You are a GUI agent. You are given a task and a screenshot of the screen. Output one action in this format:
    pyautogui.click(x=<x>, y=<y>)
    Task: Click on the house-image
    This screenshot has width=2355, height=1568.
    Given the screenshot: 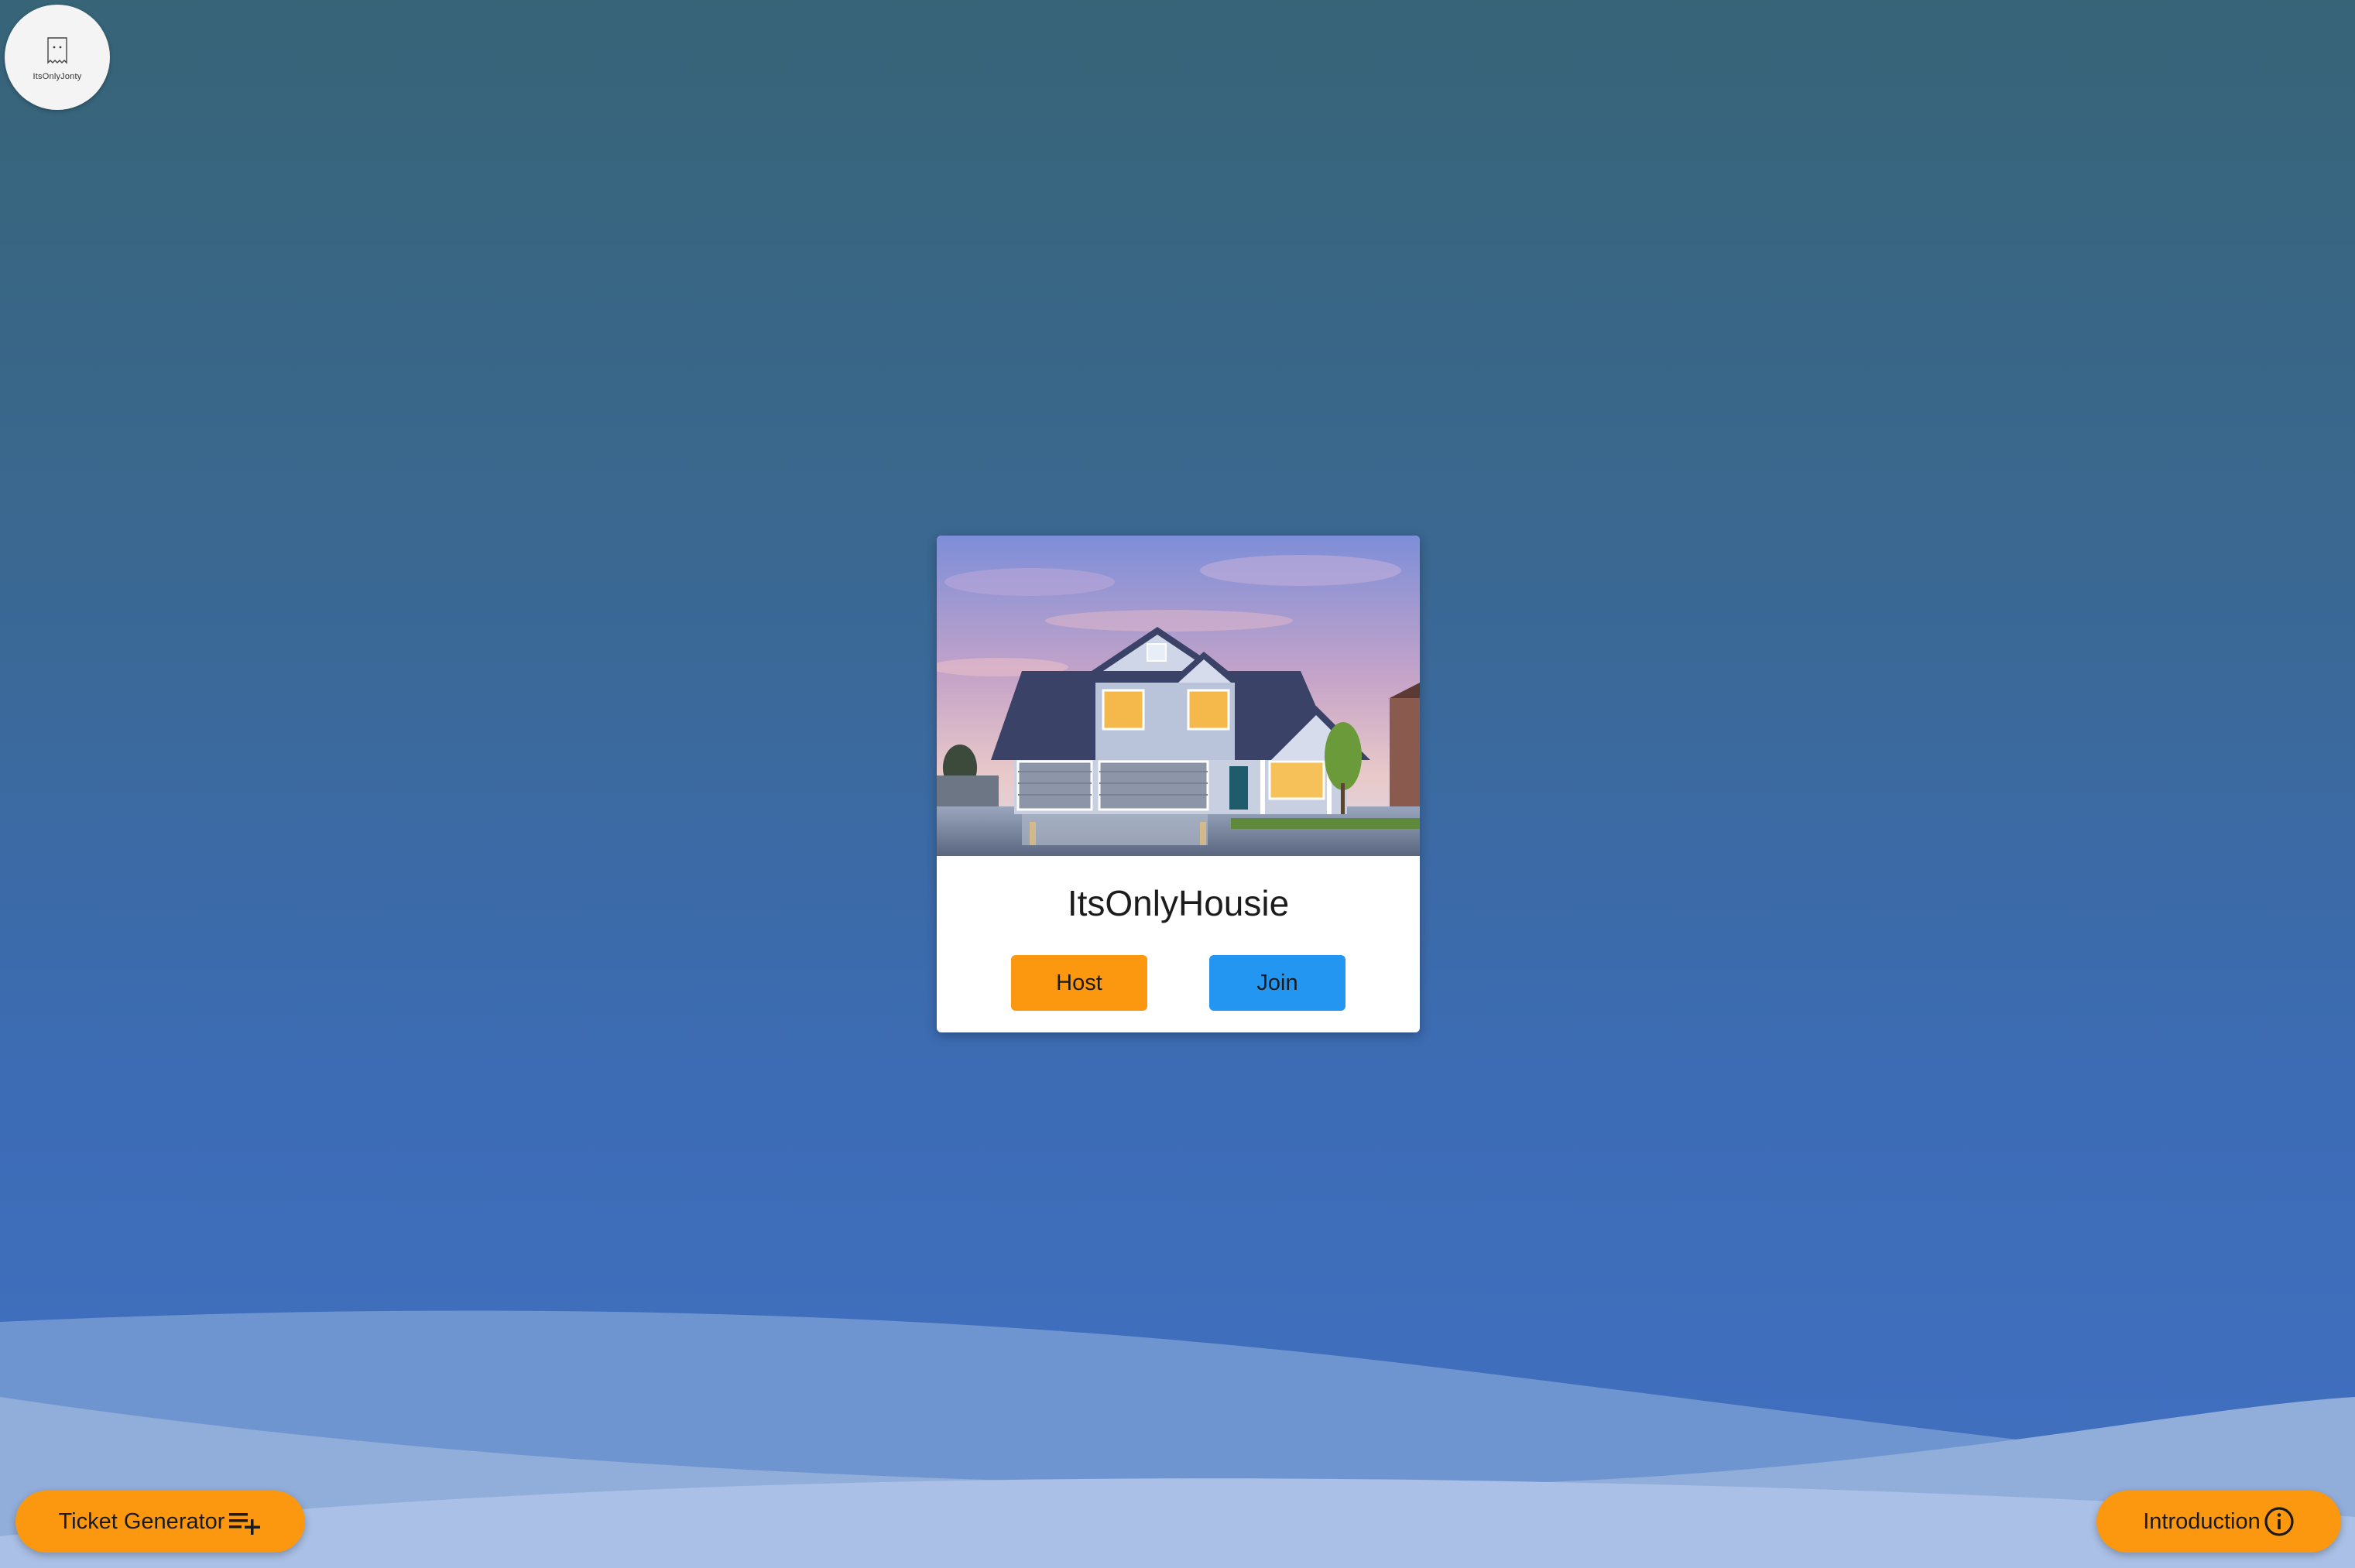 What is the action you would take?
    pyautogui.click(x=1178, y=696)
    